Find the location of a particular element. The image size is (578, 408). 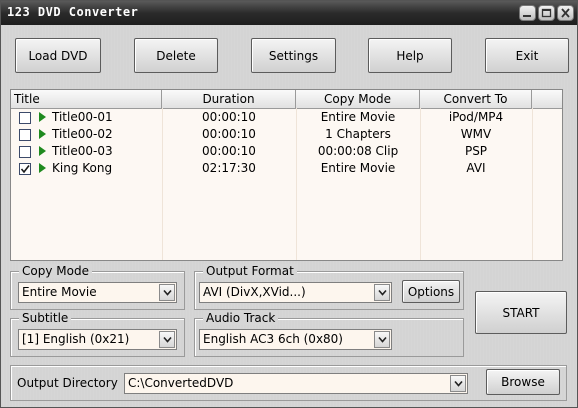

row-duration: 02:17:30 is located at coordinates (229, 168).